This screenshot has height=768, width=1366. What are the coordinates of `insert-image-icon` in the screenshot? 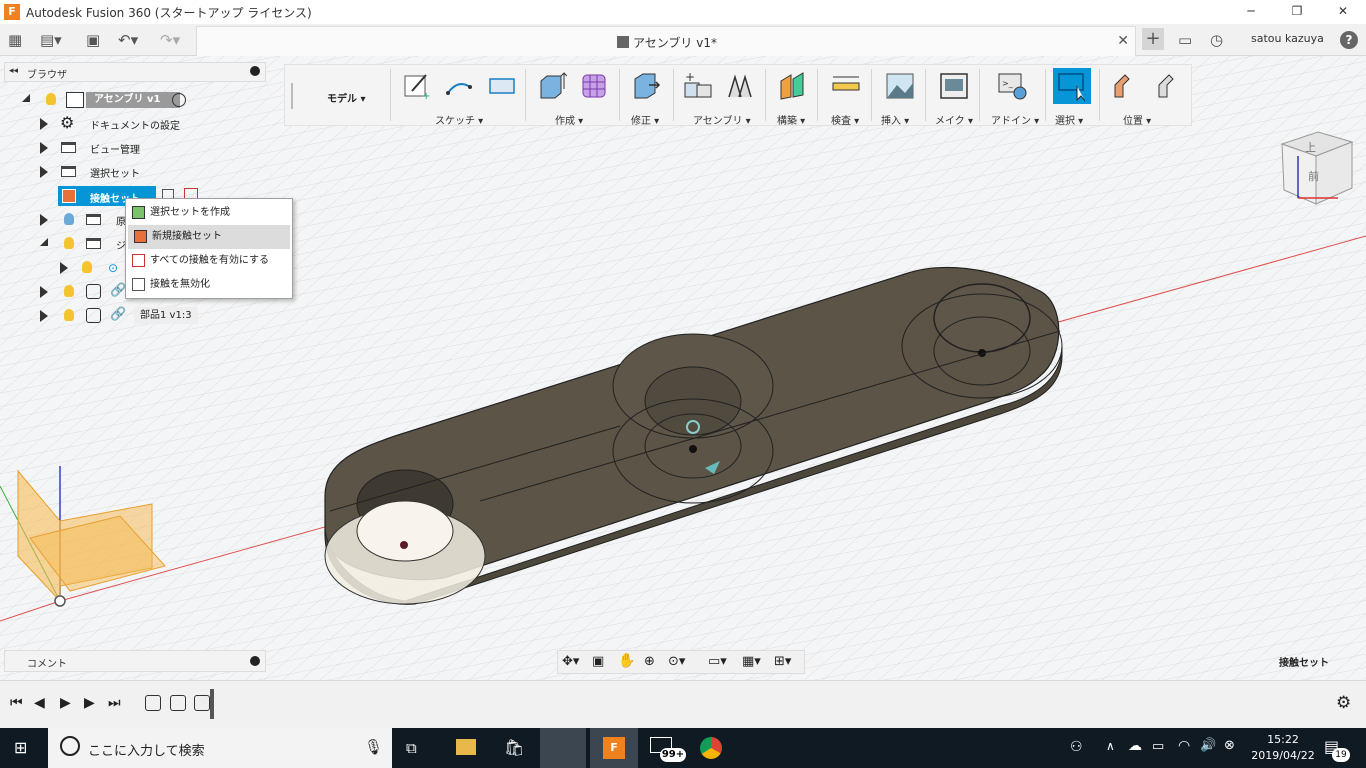 It's located at (900, 86).